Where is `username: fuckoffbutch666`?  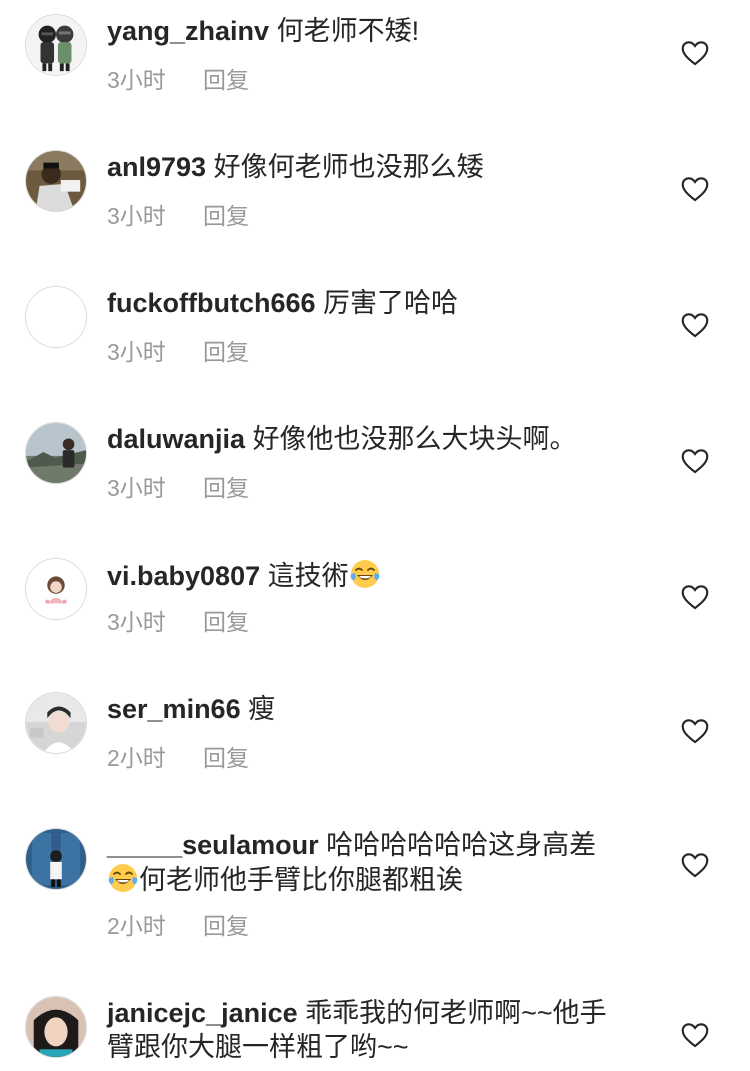 username: fuckoffbutch666 is located at coordinates (211, 303).